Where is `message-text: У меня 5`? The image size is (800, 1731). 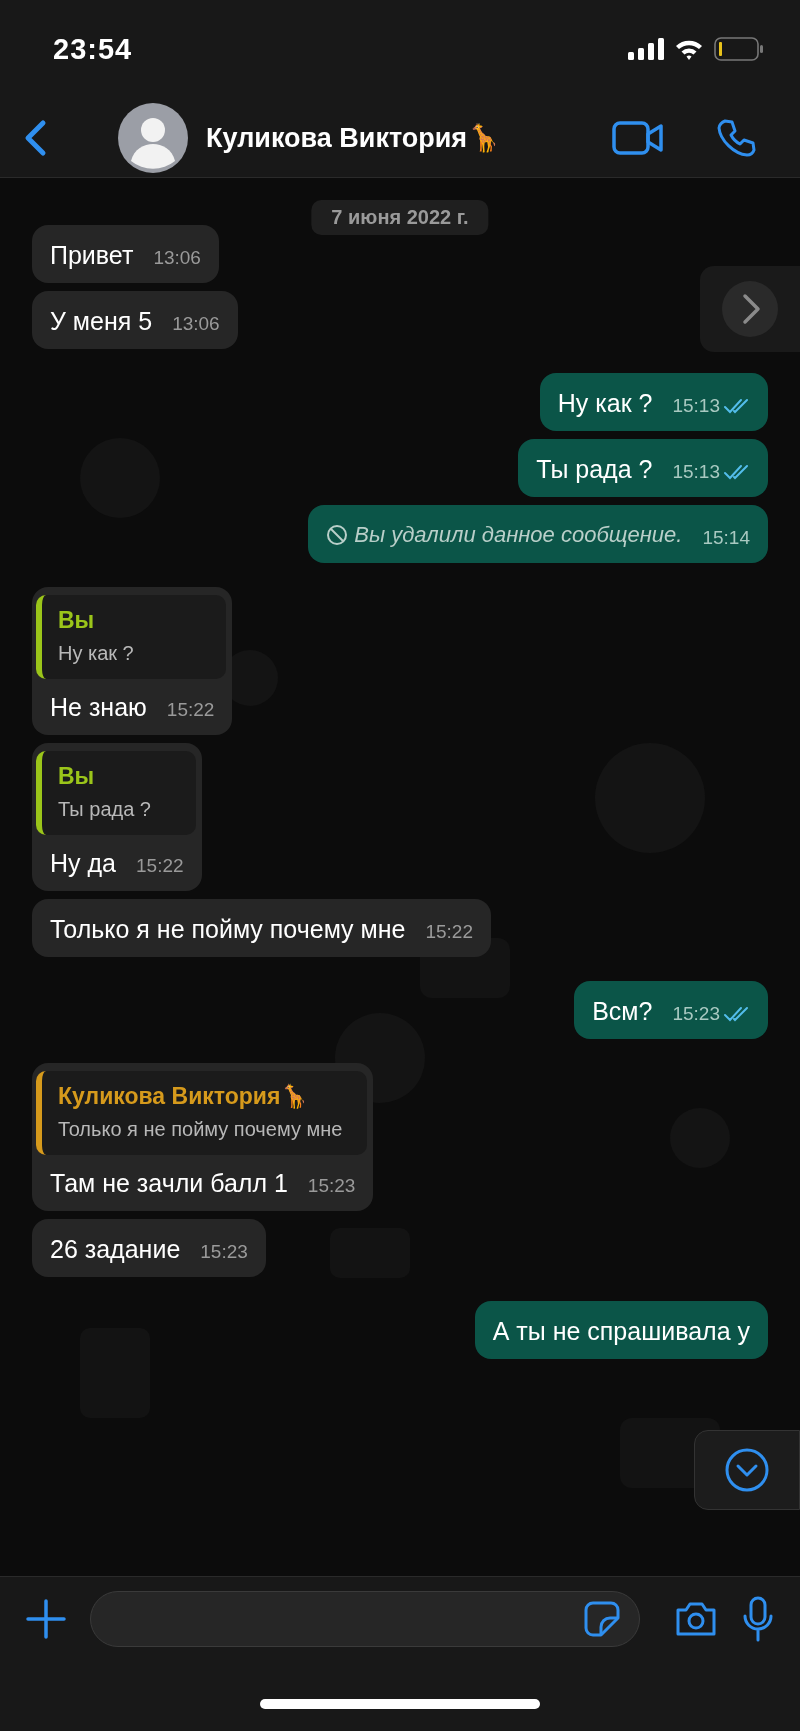
message-text: У меня 5 is located at coordinates (101, 321).